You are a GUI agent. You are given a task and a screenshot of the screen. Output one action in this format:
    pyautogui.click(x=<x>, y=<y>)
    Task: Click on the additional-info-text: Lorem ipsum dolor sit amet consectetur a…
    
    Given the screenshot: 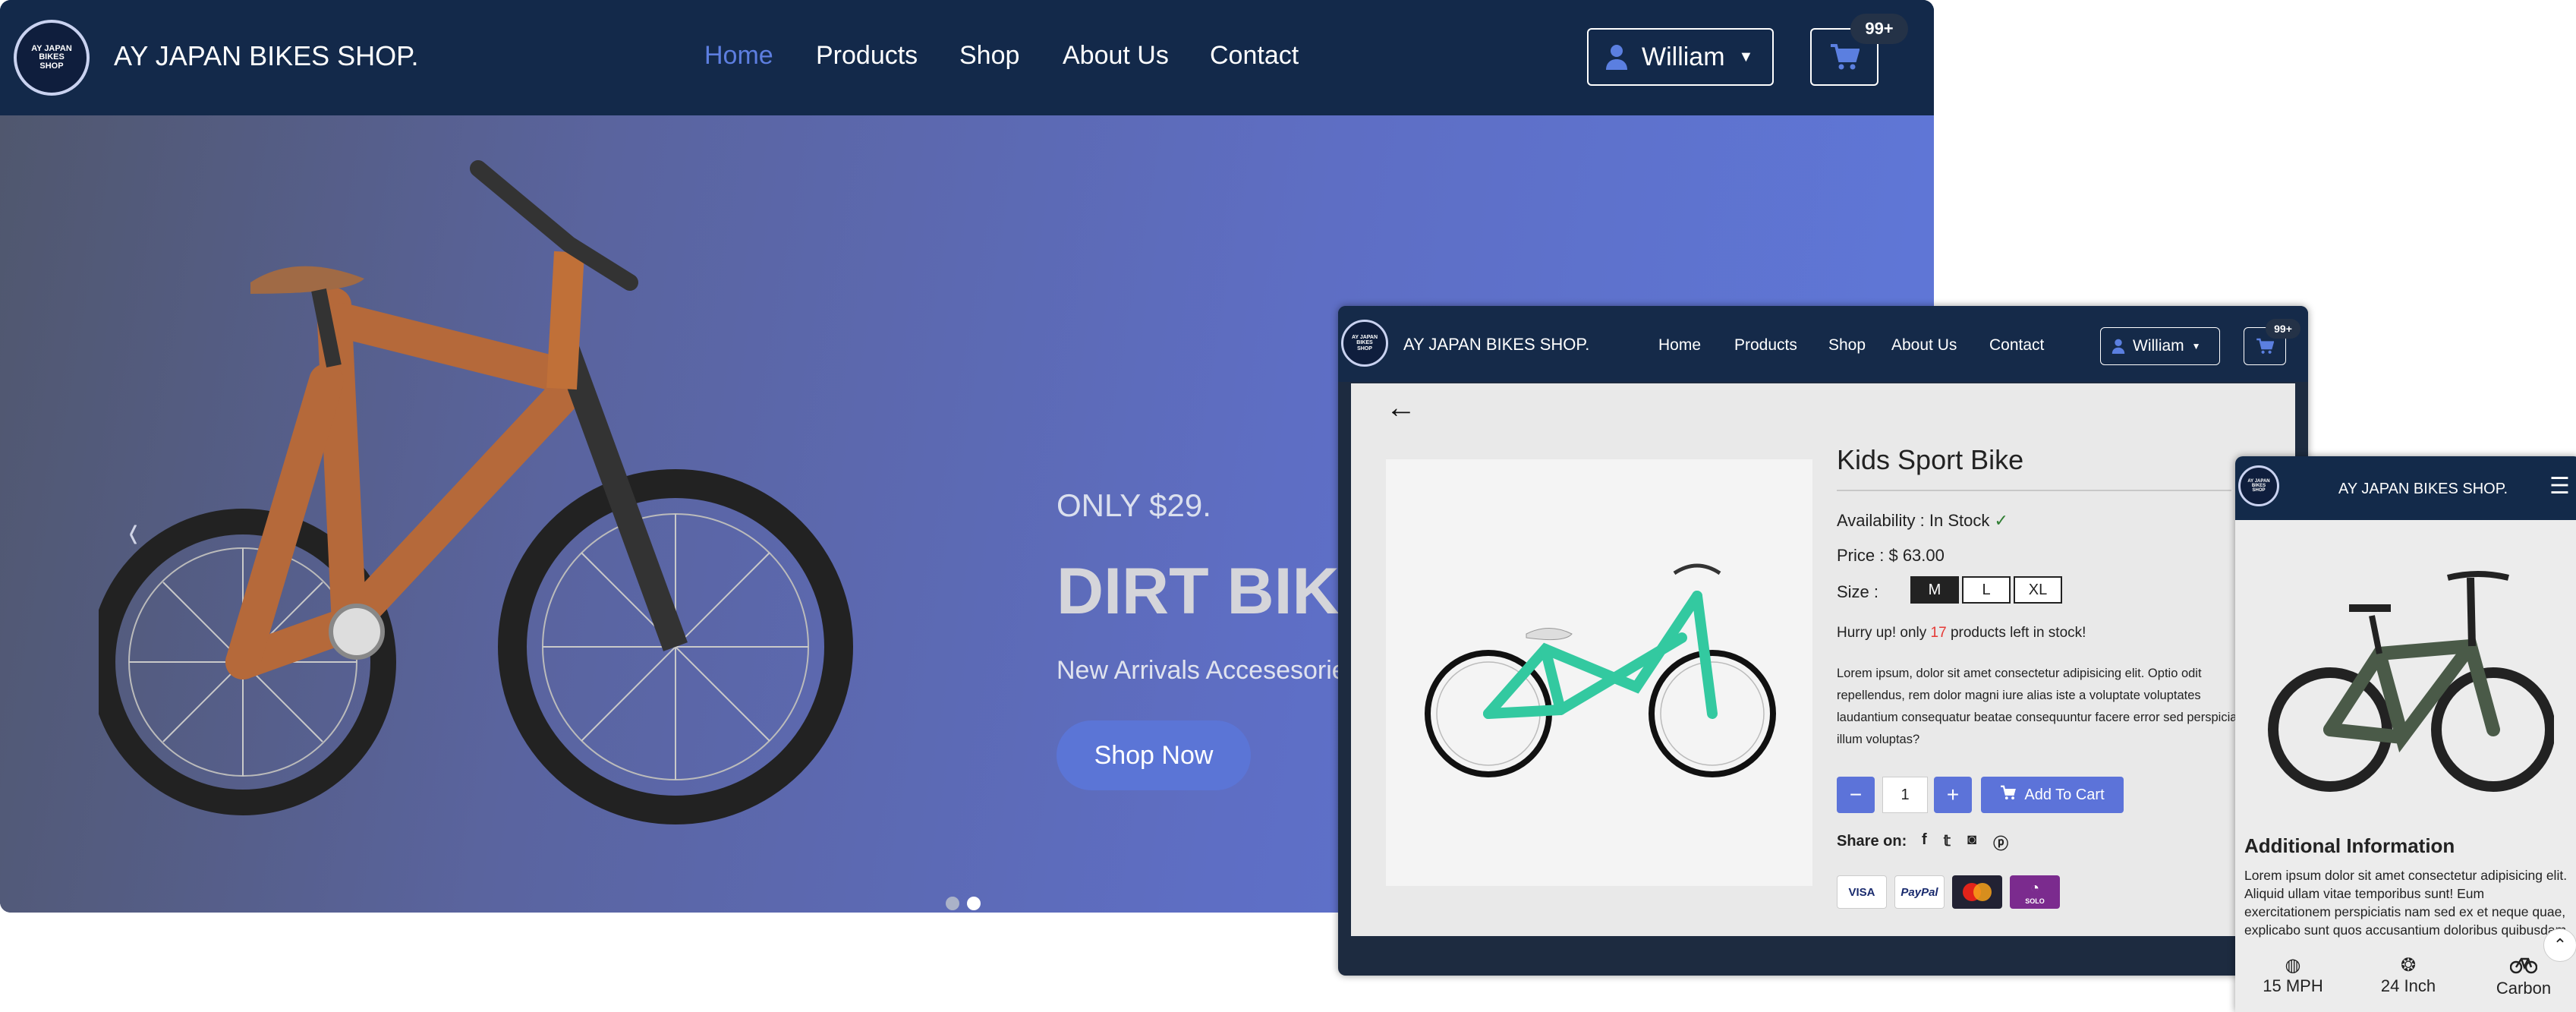 What is the action you would take?
    pyautogui.click(x=2406, y=903)
    